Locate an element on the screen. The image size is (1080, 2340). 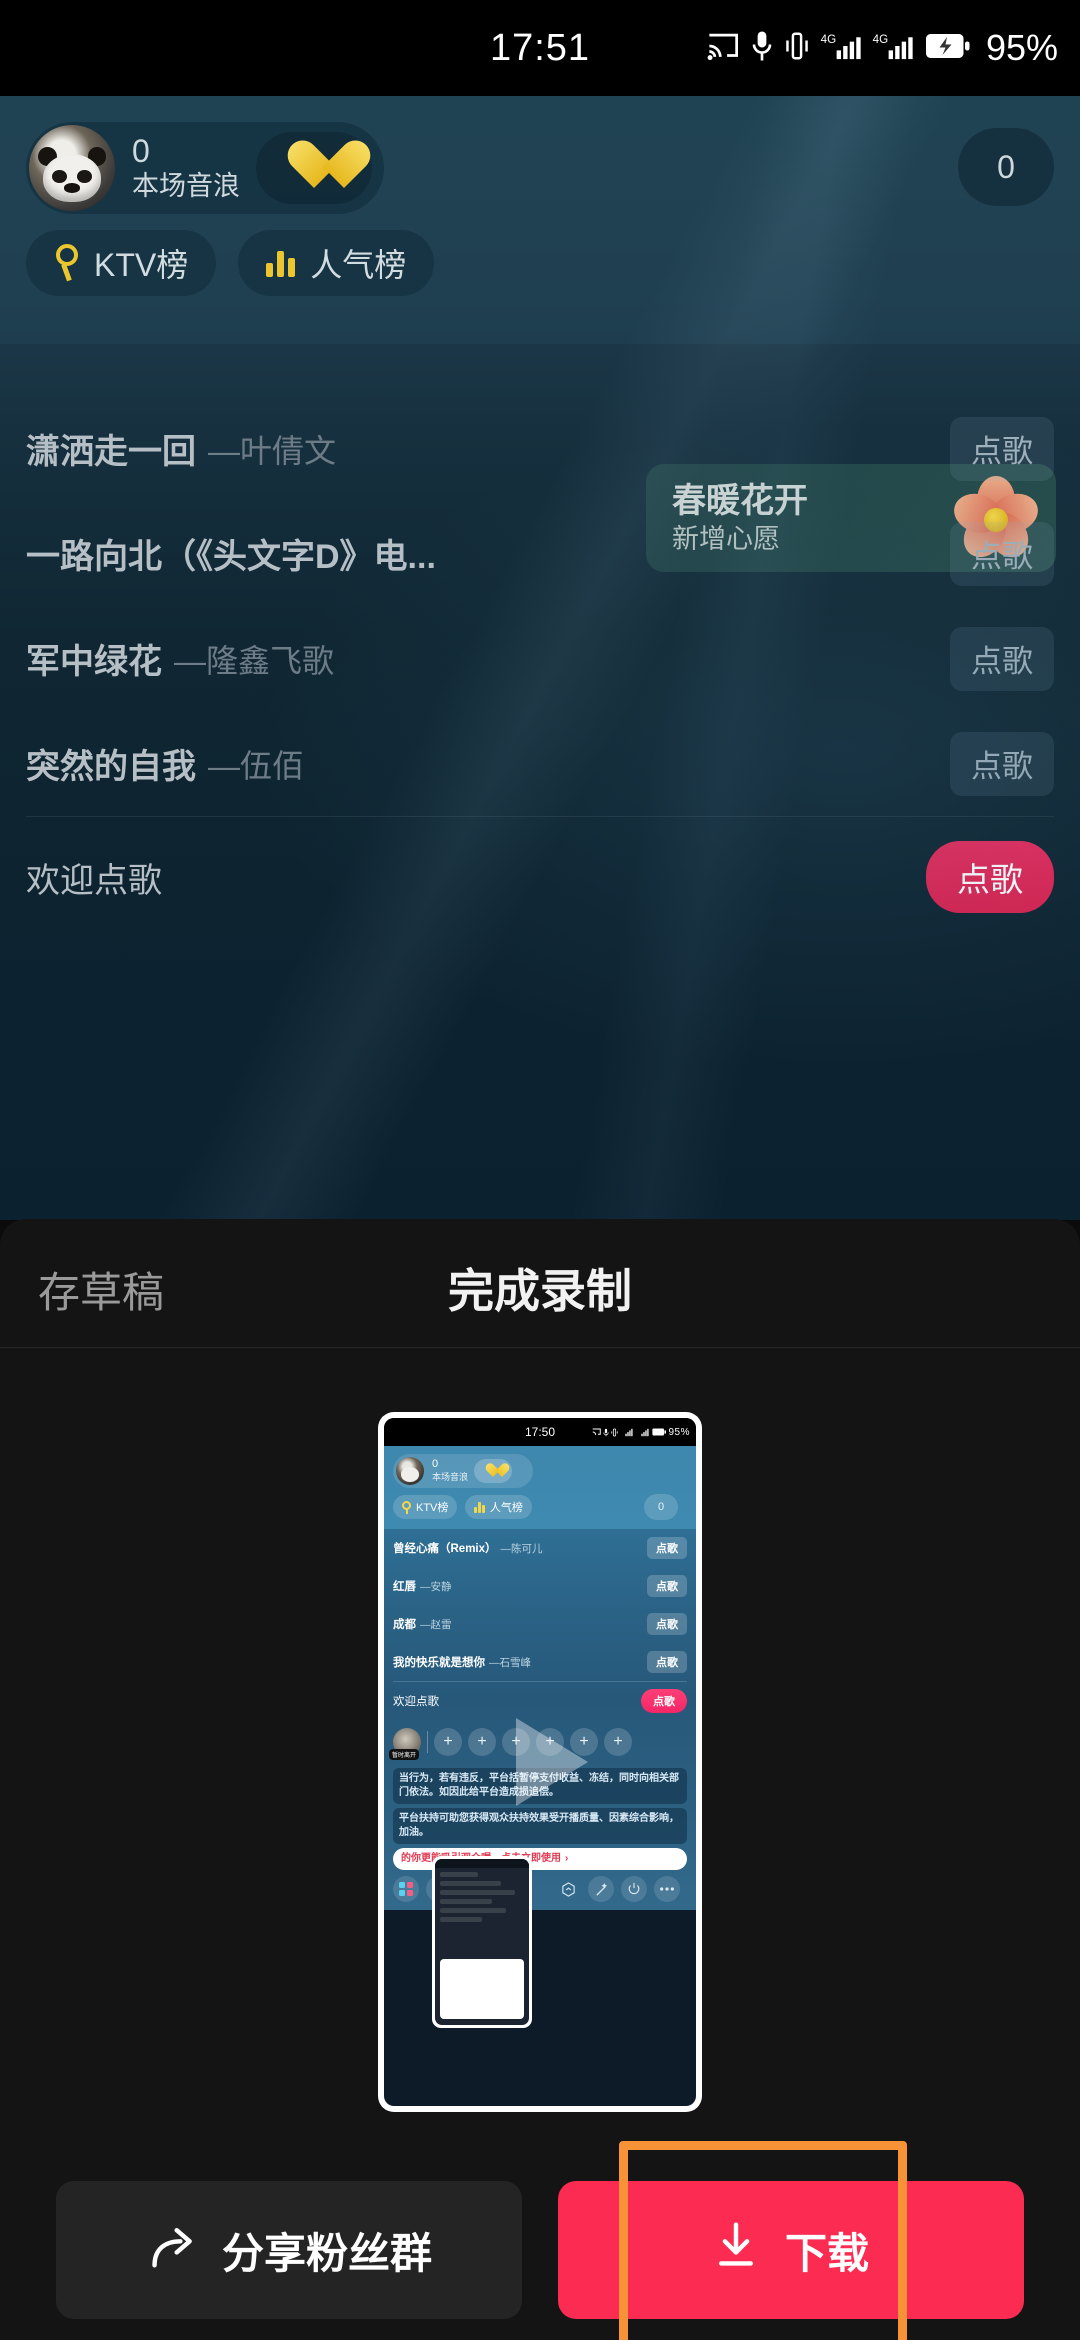
table-row: 军中绿花 —隆鑫飞歌 点歌 is located at coordinates (540, 658).